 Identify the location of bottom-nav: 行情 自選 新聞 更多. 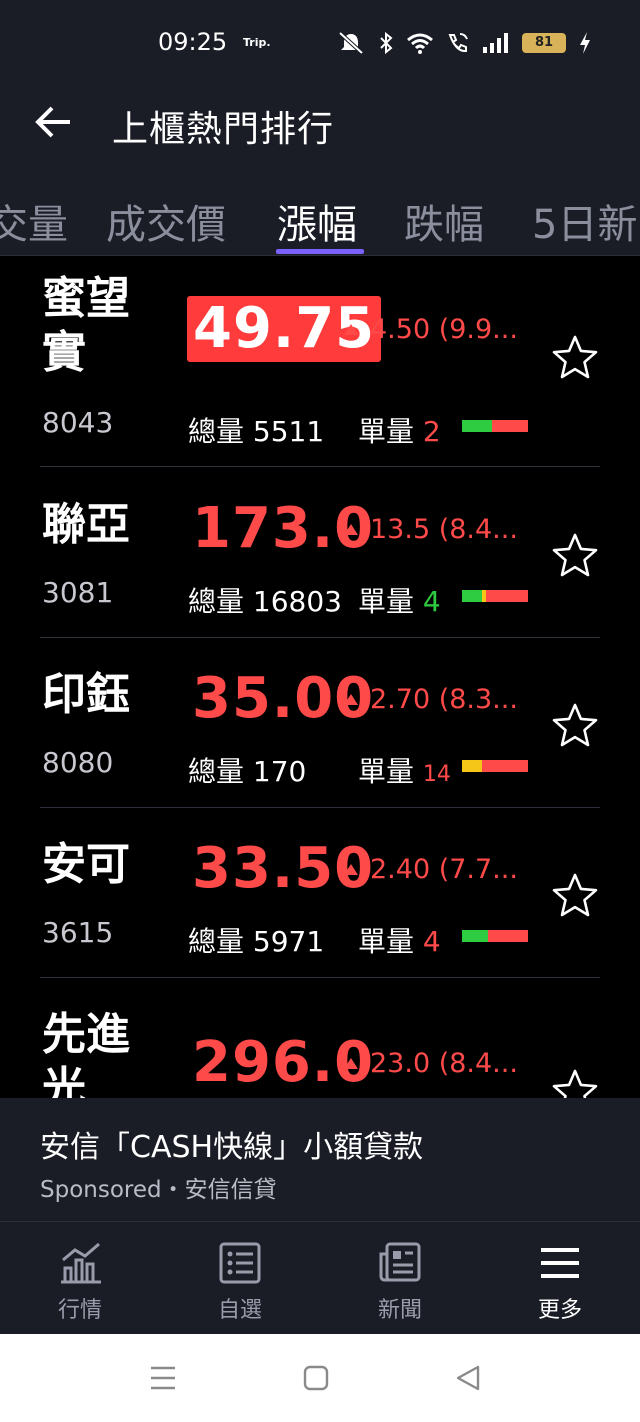
(320, 1278).